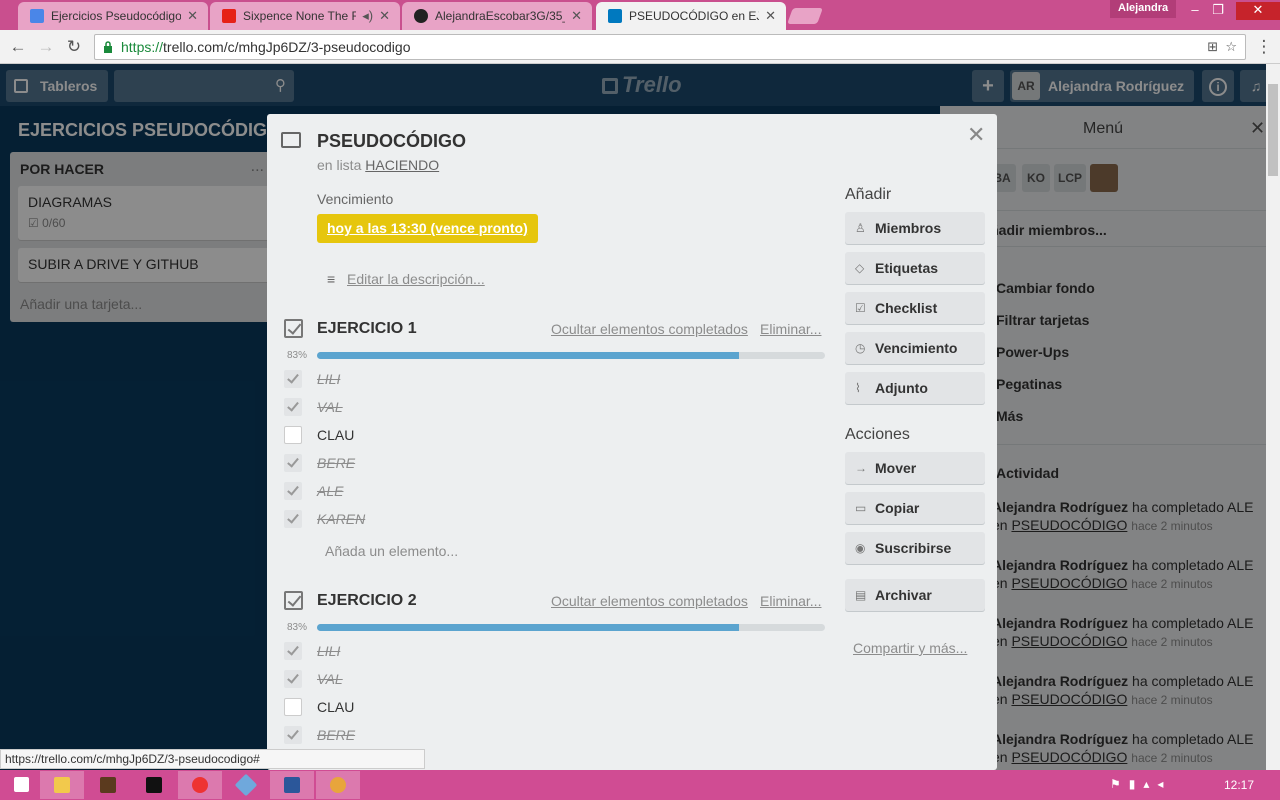 This screenshot has height=800, width=1280. Describe the element at coordinates (860, 548) in the screenshot. I see `eye-icon: ◉` at that location.